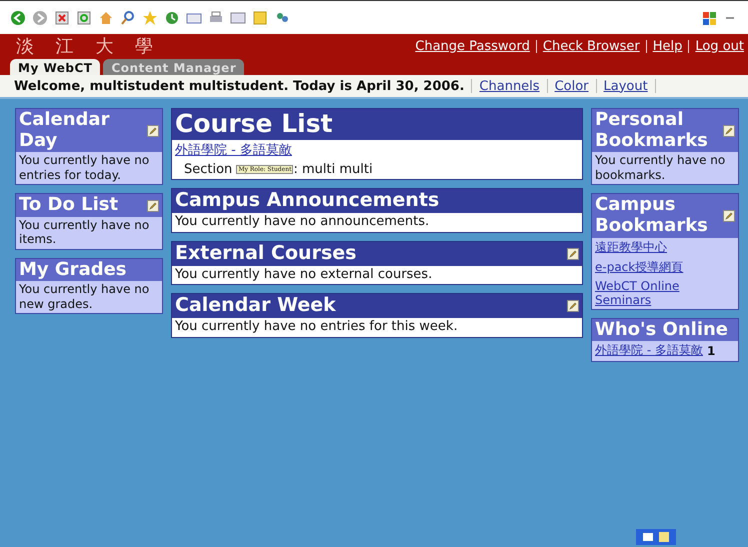 The image size is (748, 547). I want to click on welcome-text: Welcome, multistudent multistudent. Today is April 30, 2006., so click(239, 86).